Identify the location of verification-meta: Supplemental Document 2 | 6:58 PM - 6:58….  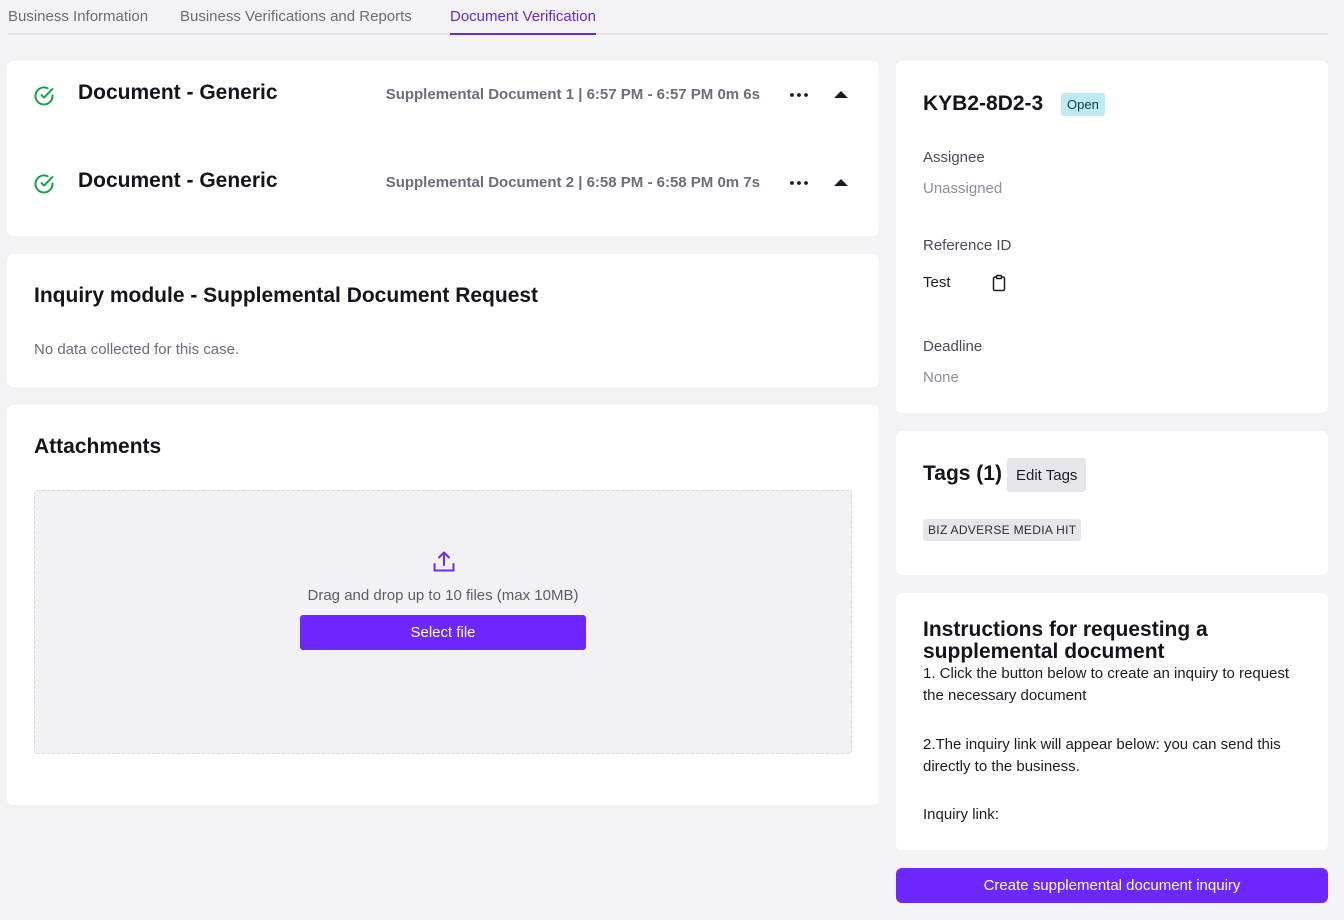
(572, 182).